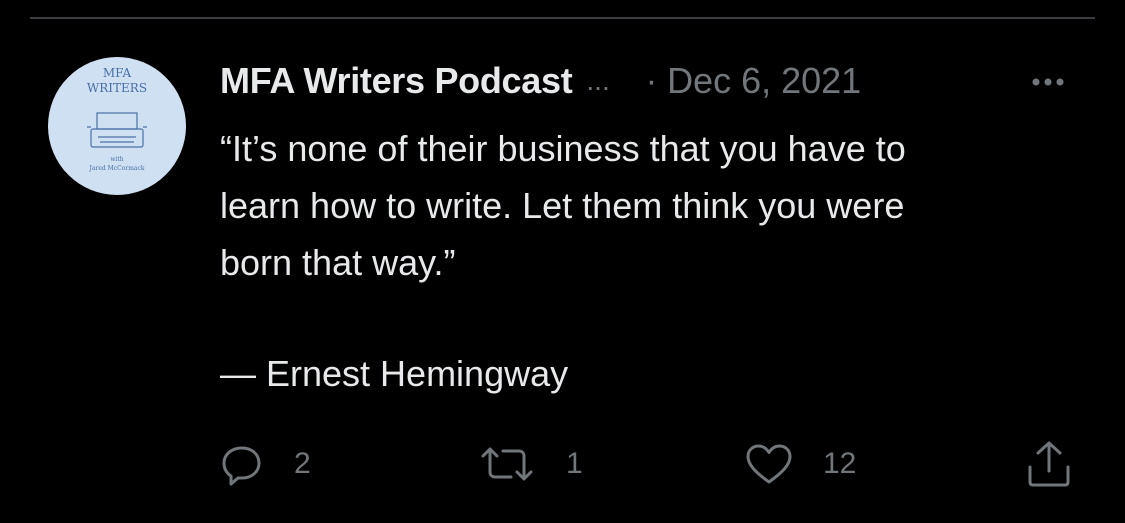 This screenshot has height=523, width=1125. I want to click on reply-icon, so click(241, 466).